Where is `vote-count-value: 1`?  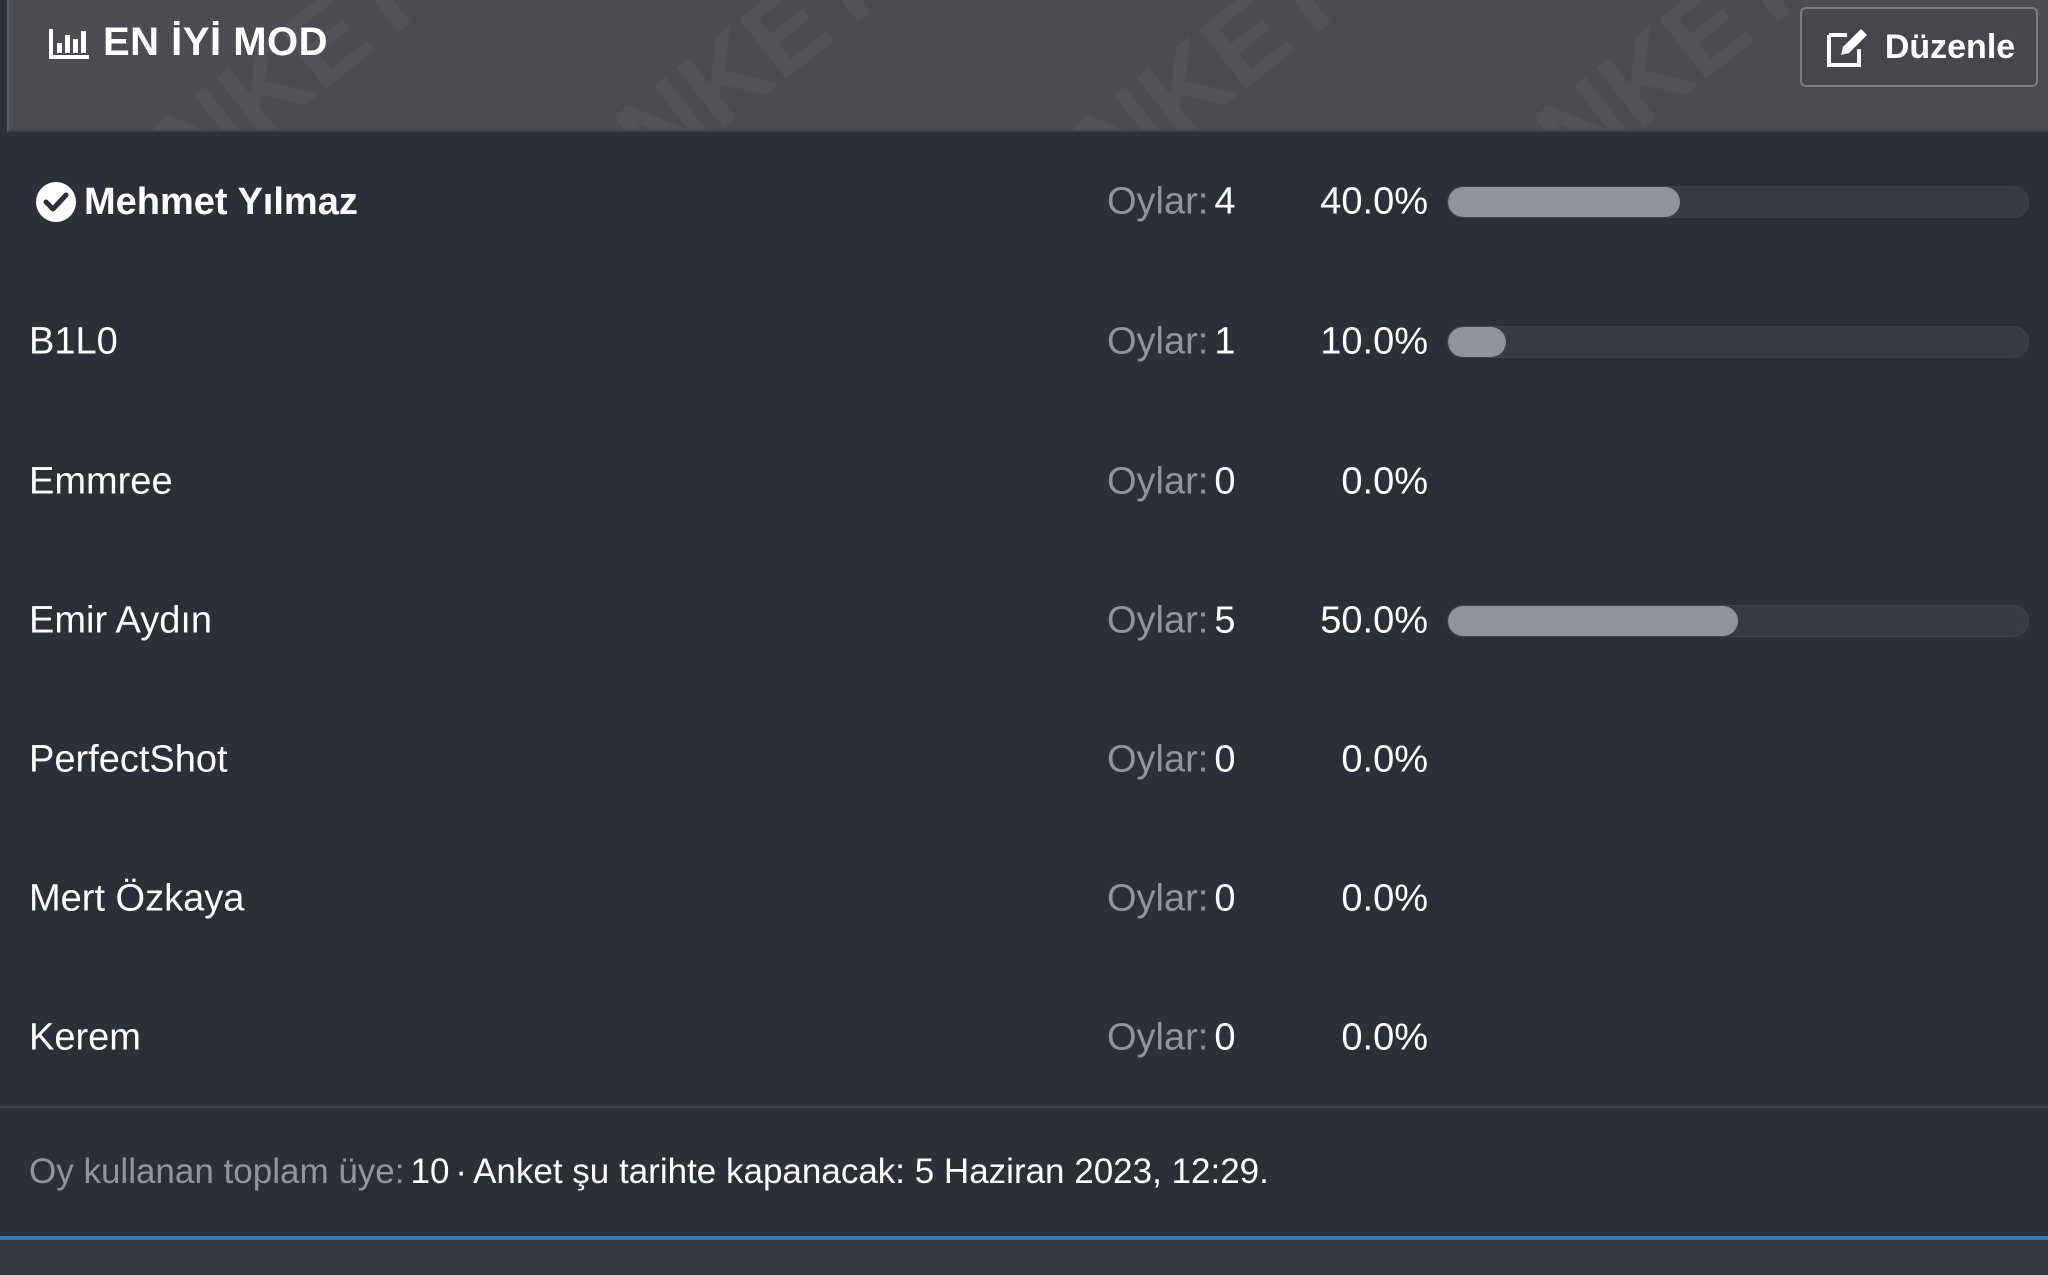 vote-count-value: 1 is located at coordinates (1225, 341).